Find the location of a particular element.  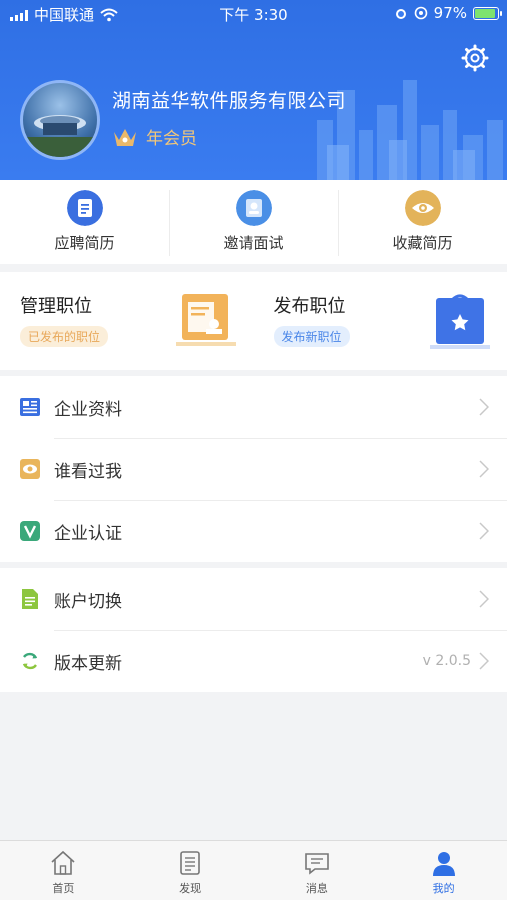

manage-jobs: 管理职位 已发布的职位 is located at coordinates (127, 321).